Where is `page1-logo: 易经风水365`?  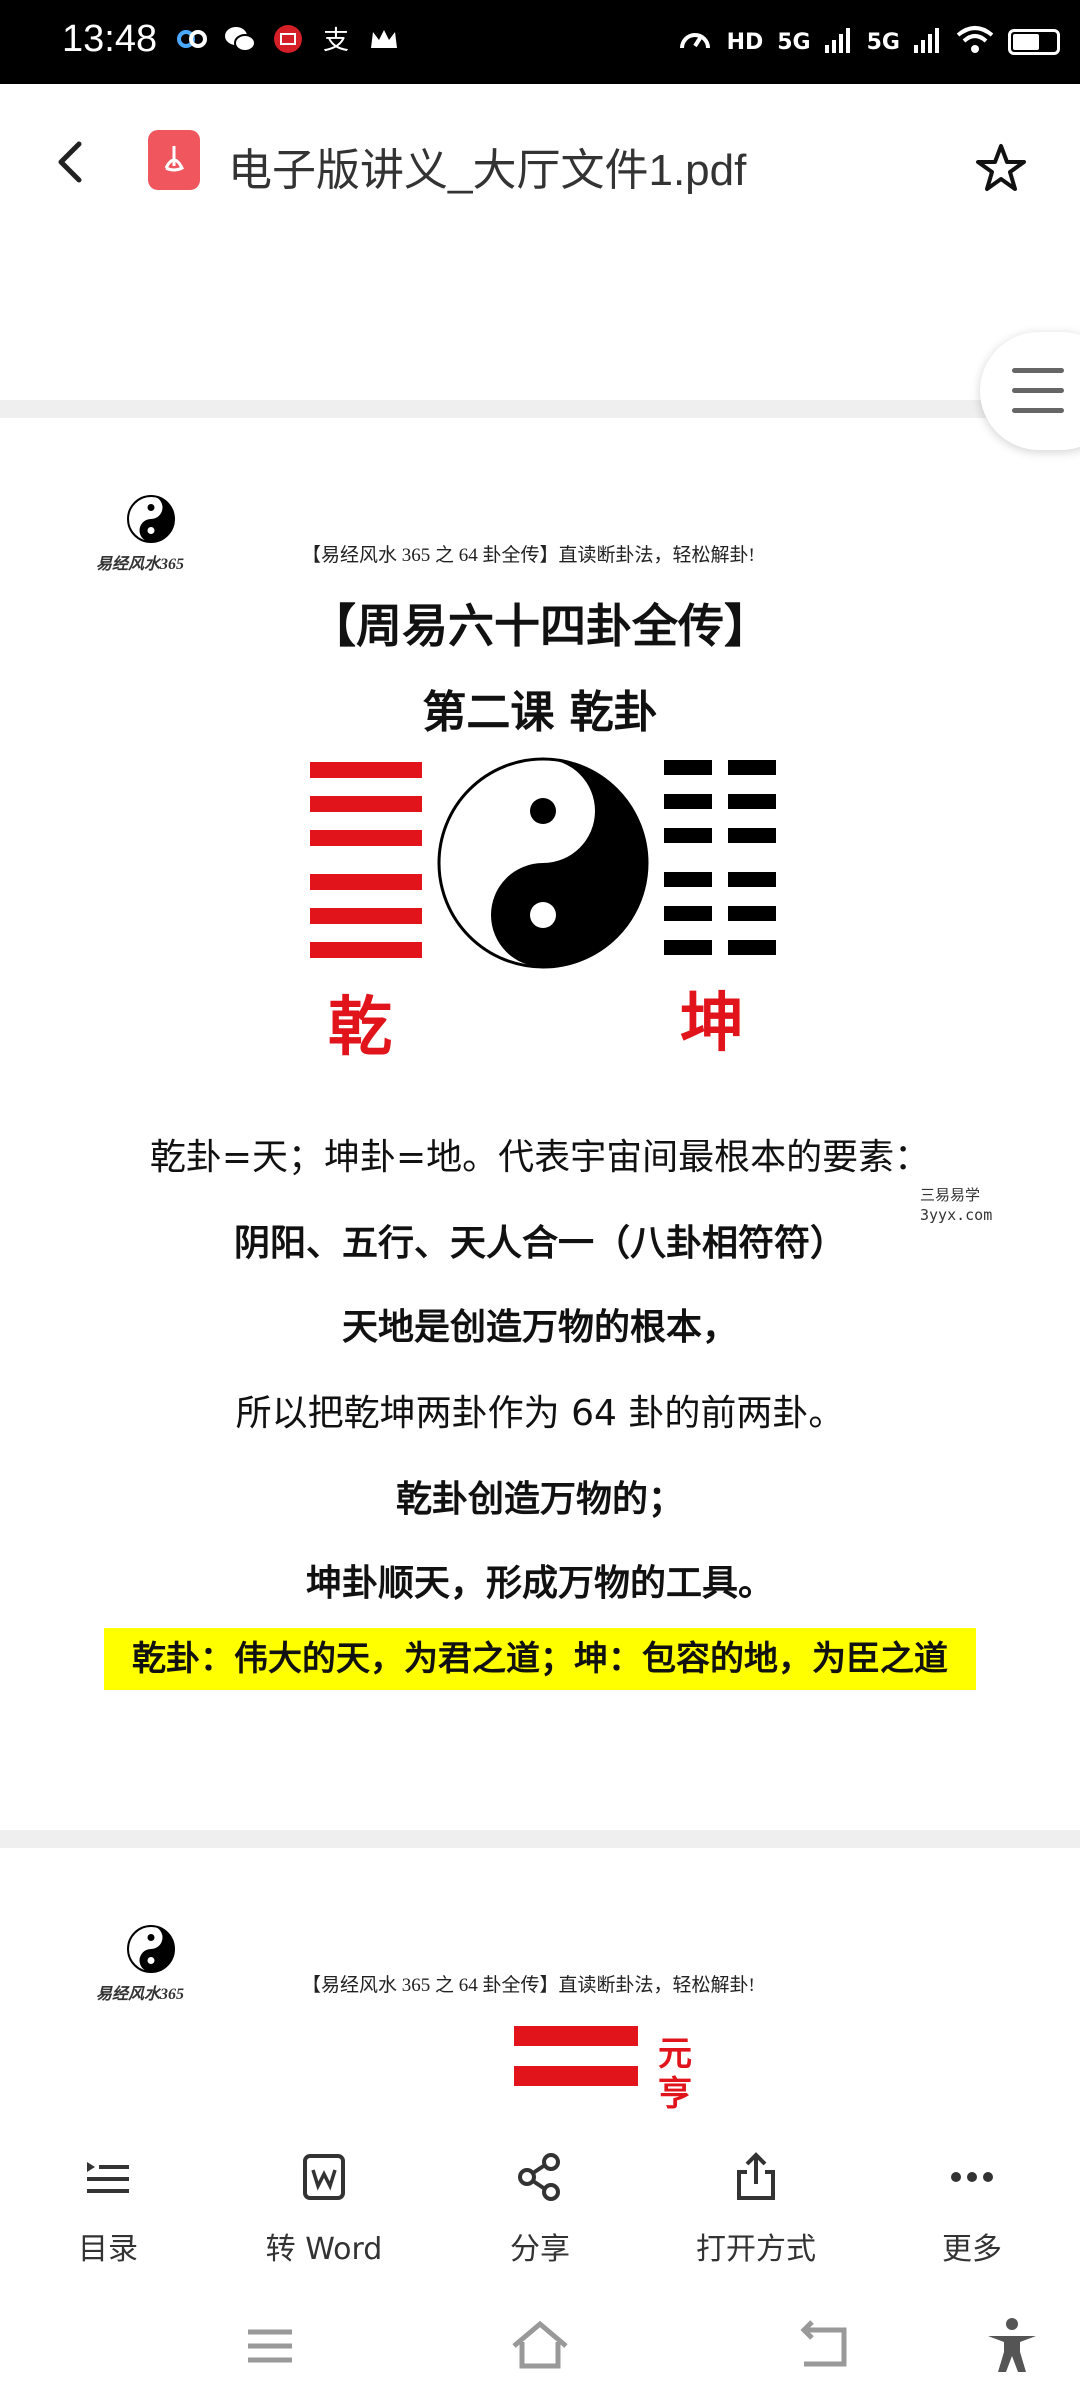
page1-logo: 易经风水365 is located at coordinates (140, 534).